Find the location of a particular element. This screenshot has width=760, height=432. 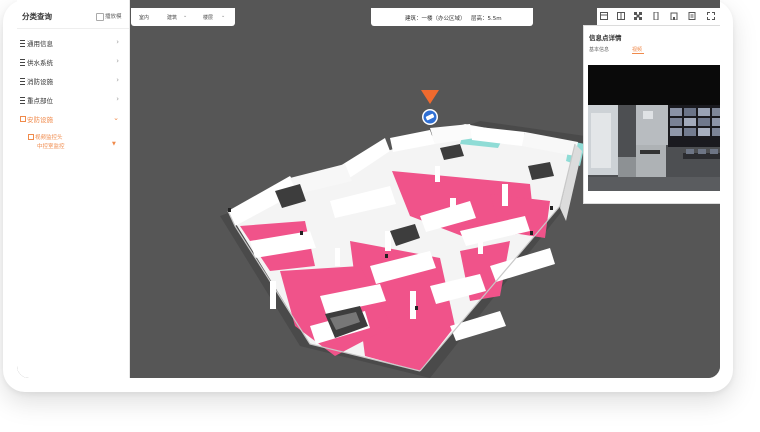

view-tools-bar is located at coordinates (658, 17).